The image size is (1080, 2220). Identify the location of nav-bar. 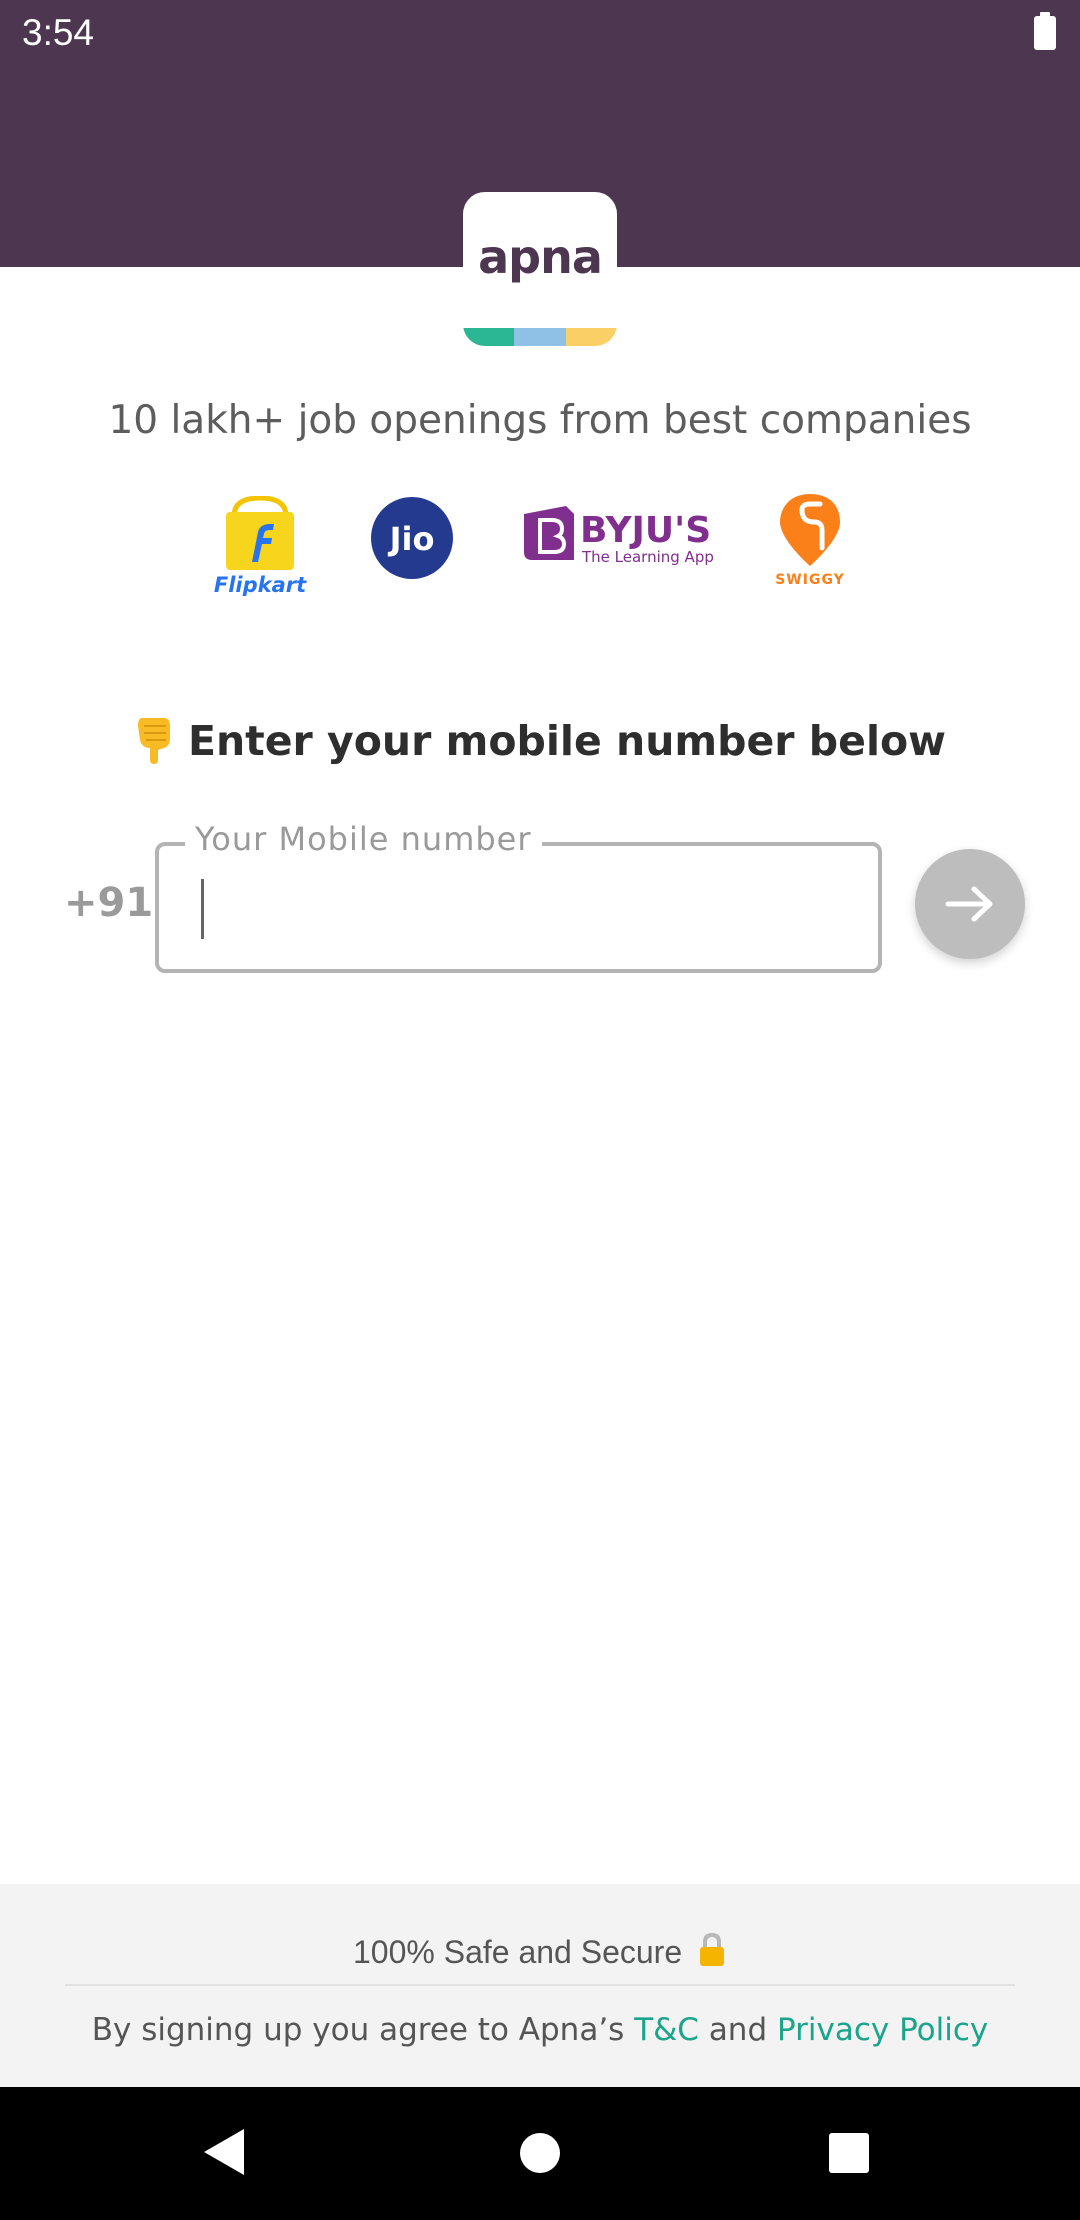
(540, 2153).